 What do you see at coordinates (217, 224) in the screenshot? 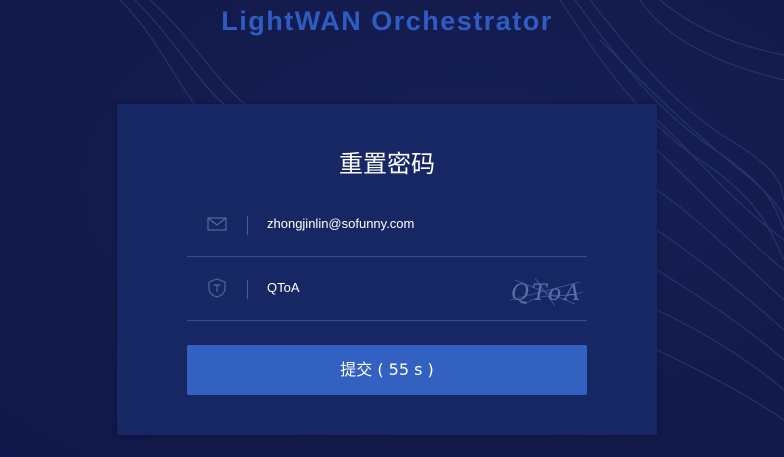
I see `mail-icon` at bounding box center [217, 224].